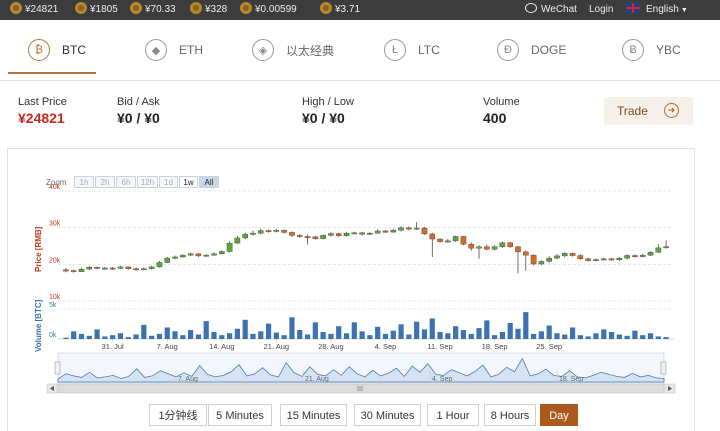 The height and width of the screenshot is (431, 720). I want to click on tab-ltc: Ł LTC, so click(412, 50).